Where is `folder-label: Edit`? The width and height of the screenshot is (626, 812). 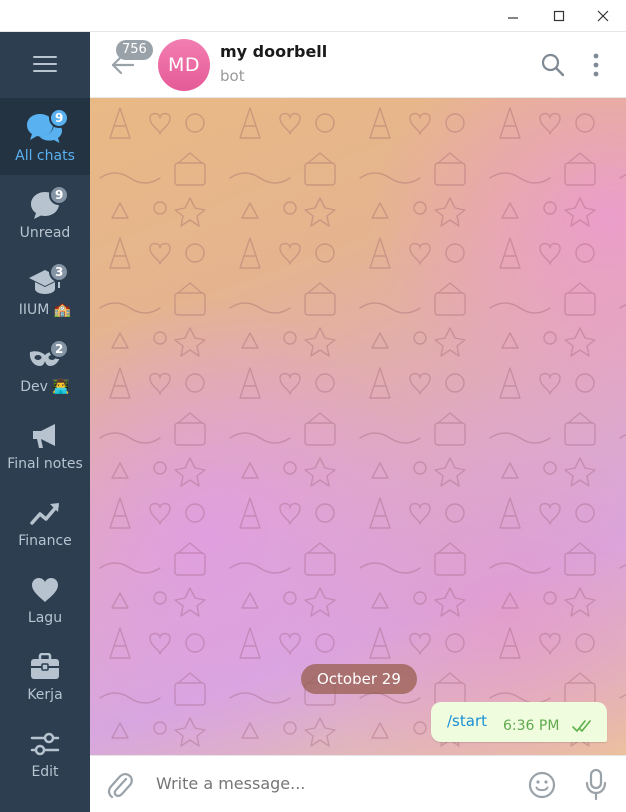
folder-label: Edit is located at coordinates (45, 772).